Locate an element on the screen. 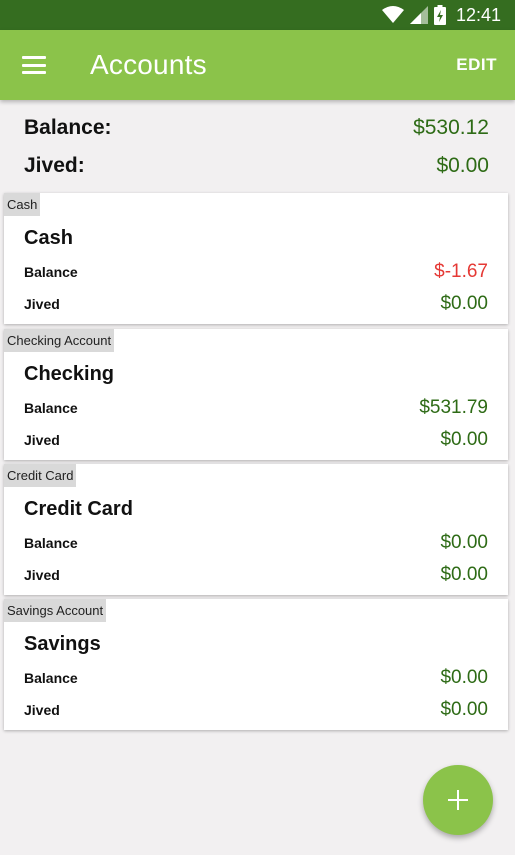  add-account-button is located at coordinates (458, 800).